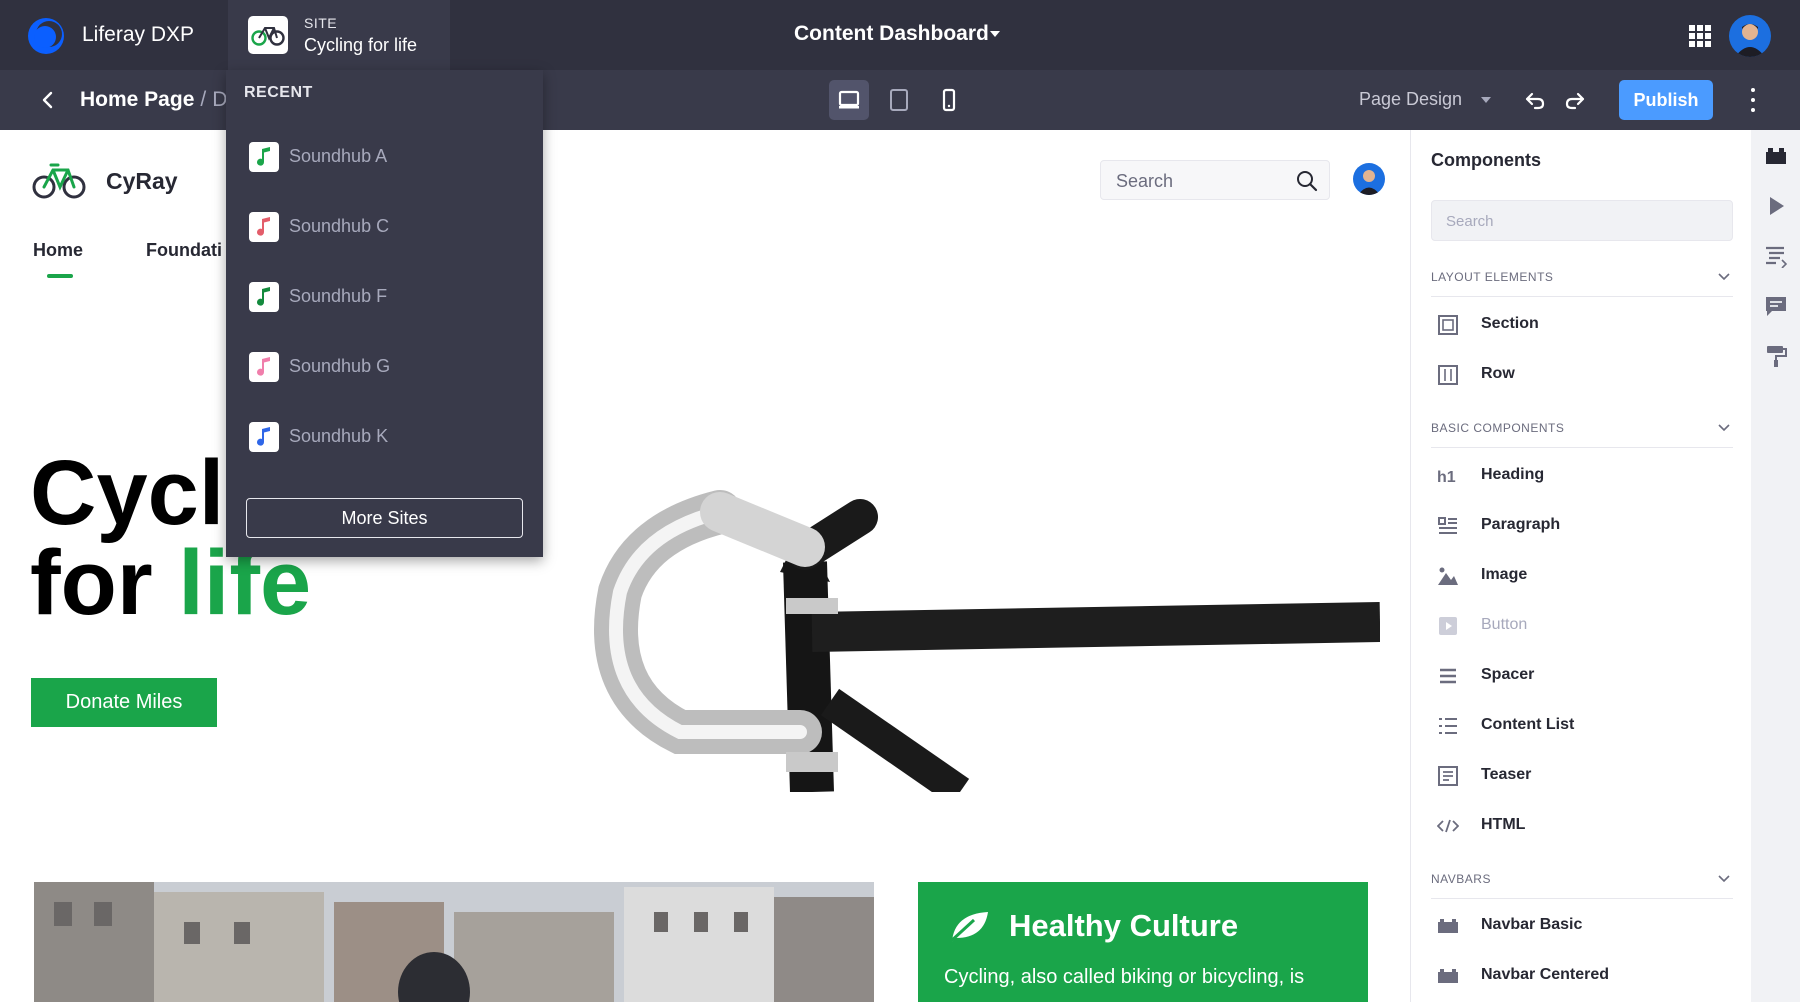 The height and width of the screenshot is (1002, 1800). What do you see at coordinates (104, 583) in the screenshot?
I see `hero-line-2a: for` at bounding box center [104, 583].